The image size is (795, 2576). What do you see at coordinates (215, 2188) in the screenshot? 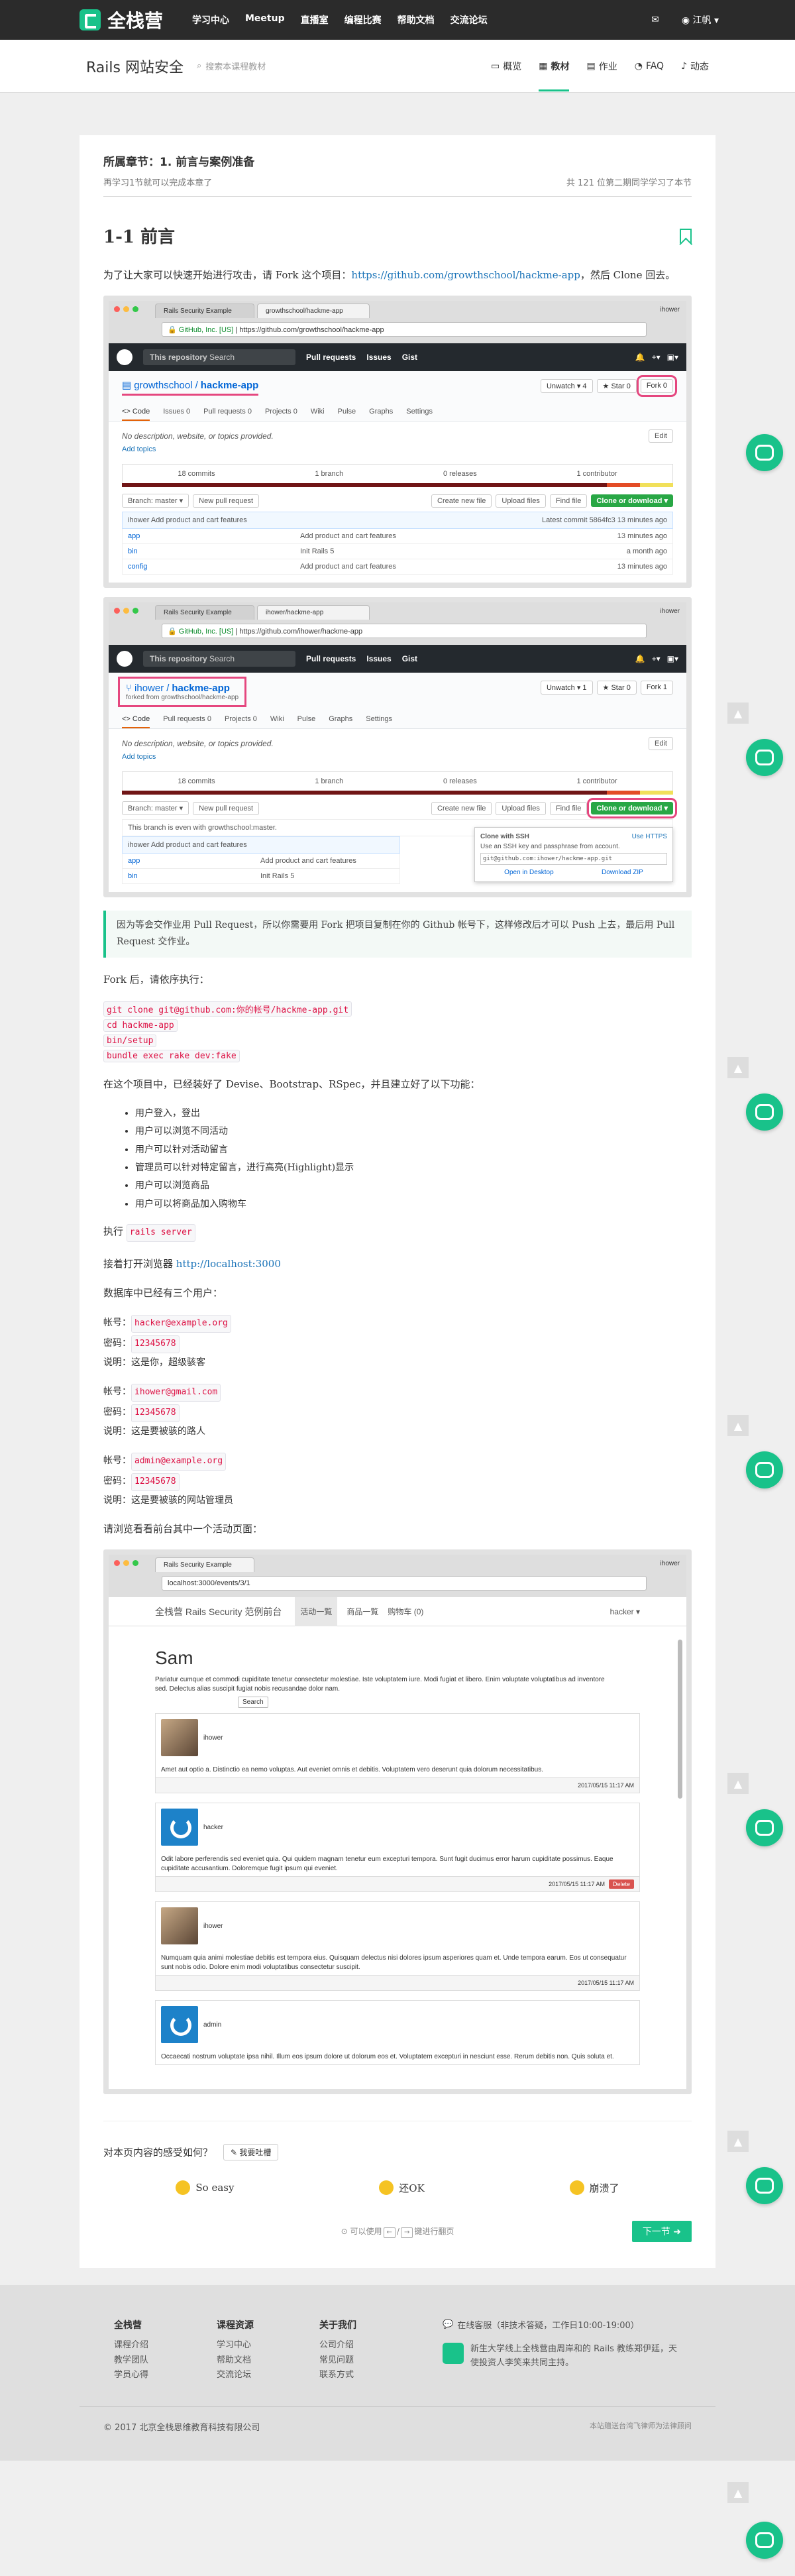
I see `feedback-label: So easy` at bounding box center [215, 2188].